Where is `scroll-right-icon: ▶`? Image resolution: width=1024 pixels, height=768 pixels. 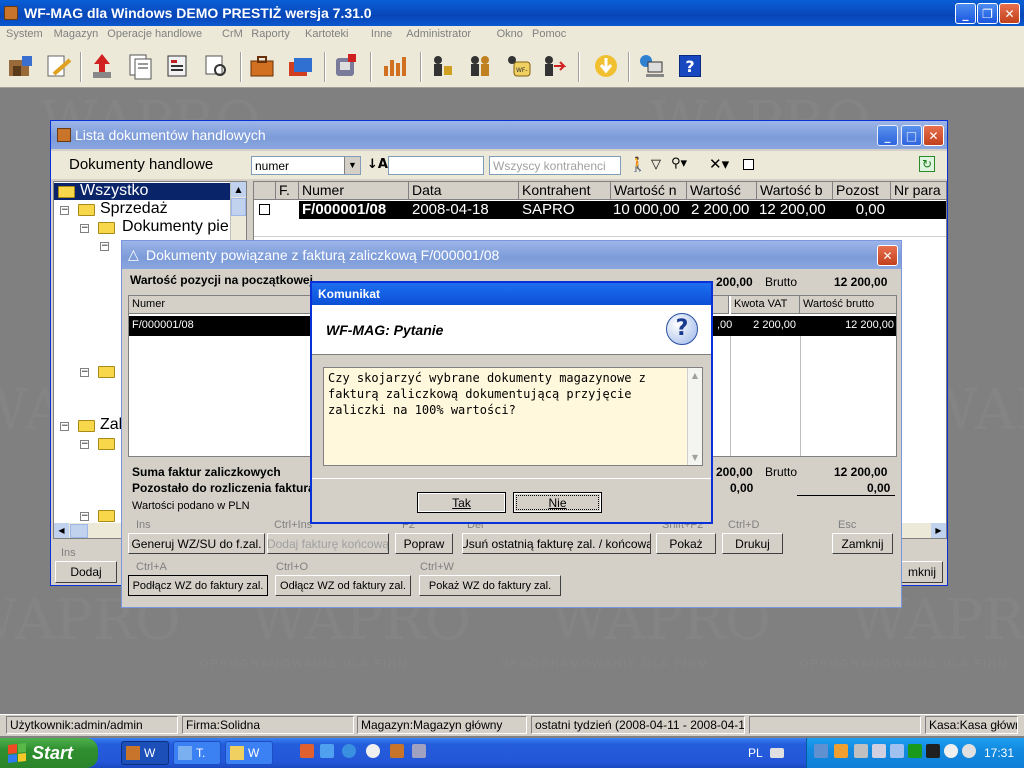 scroll-right-icon: ▶ is located at coordinates (938, 530).